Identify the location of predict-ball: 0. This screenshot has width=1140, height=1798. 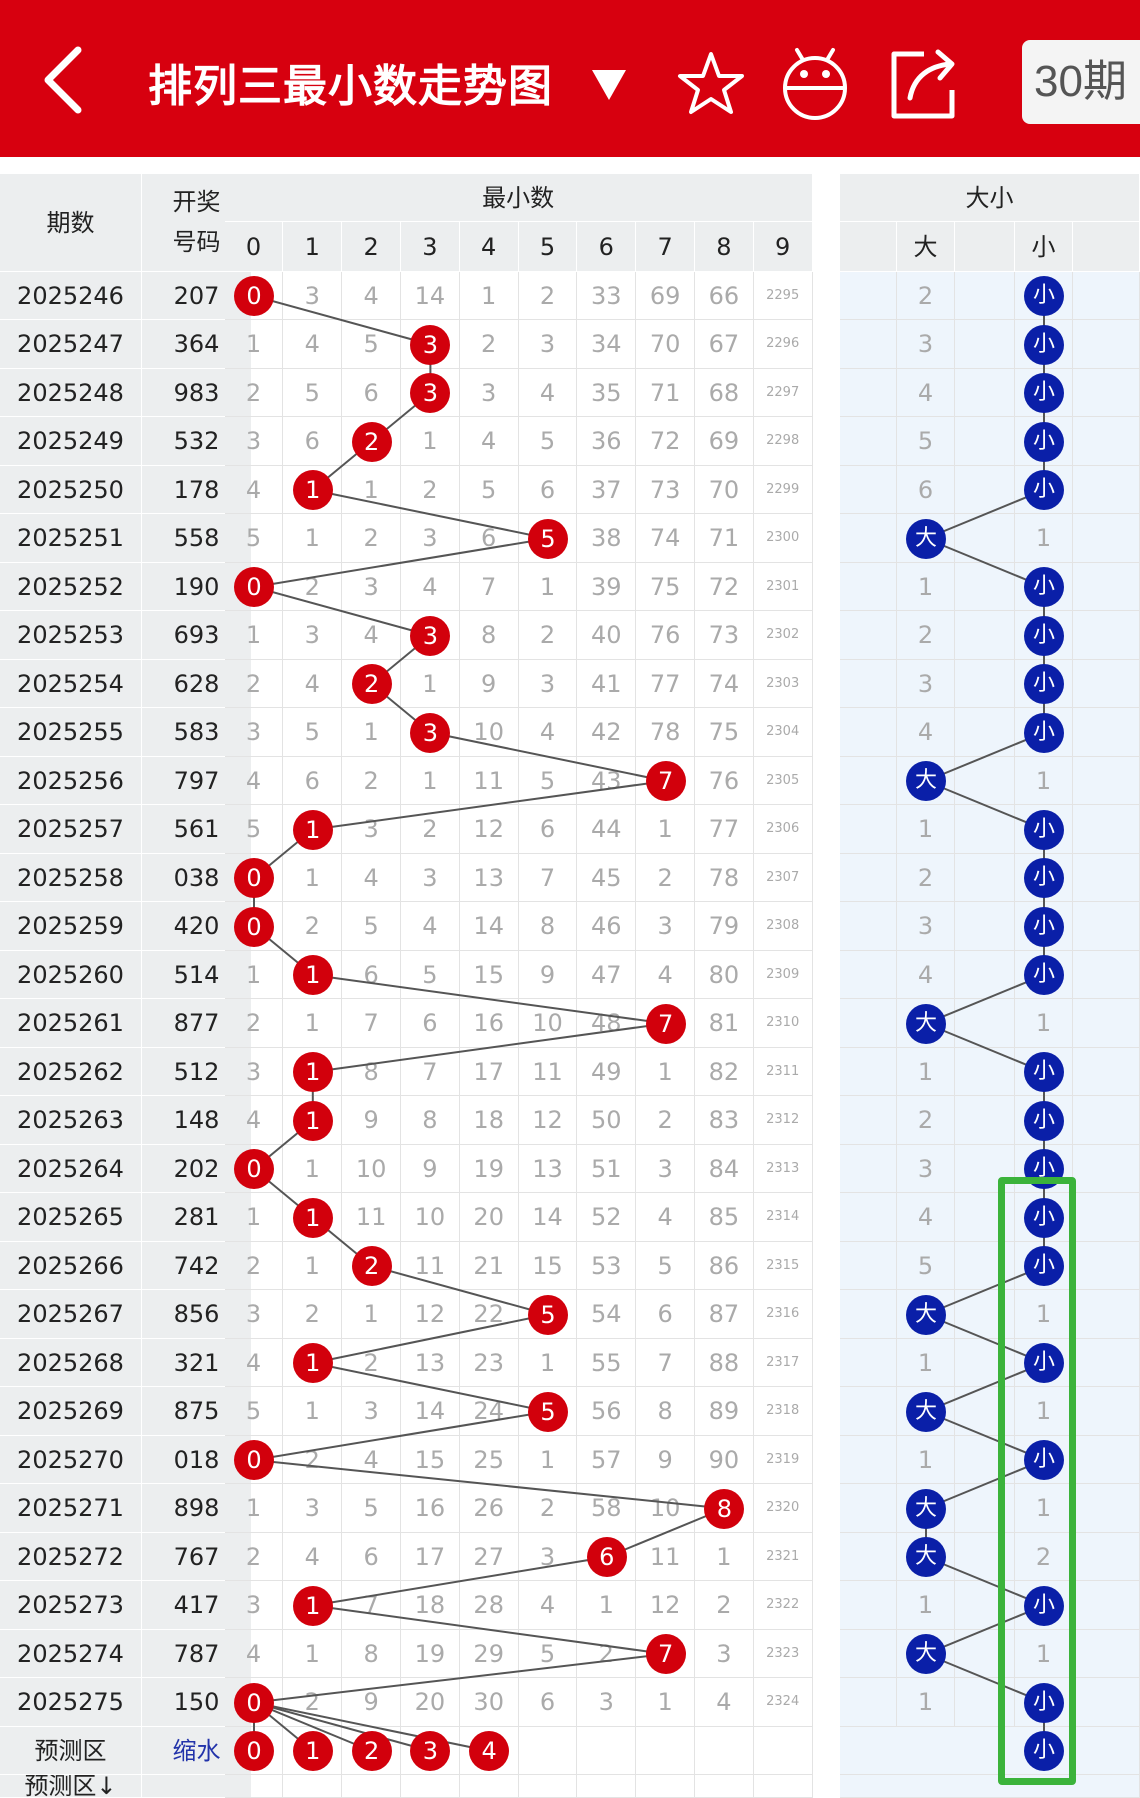
(254, 1751).